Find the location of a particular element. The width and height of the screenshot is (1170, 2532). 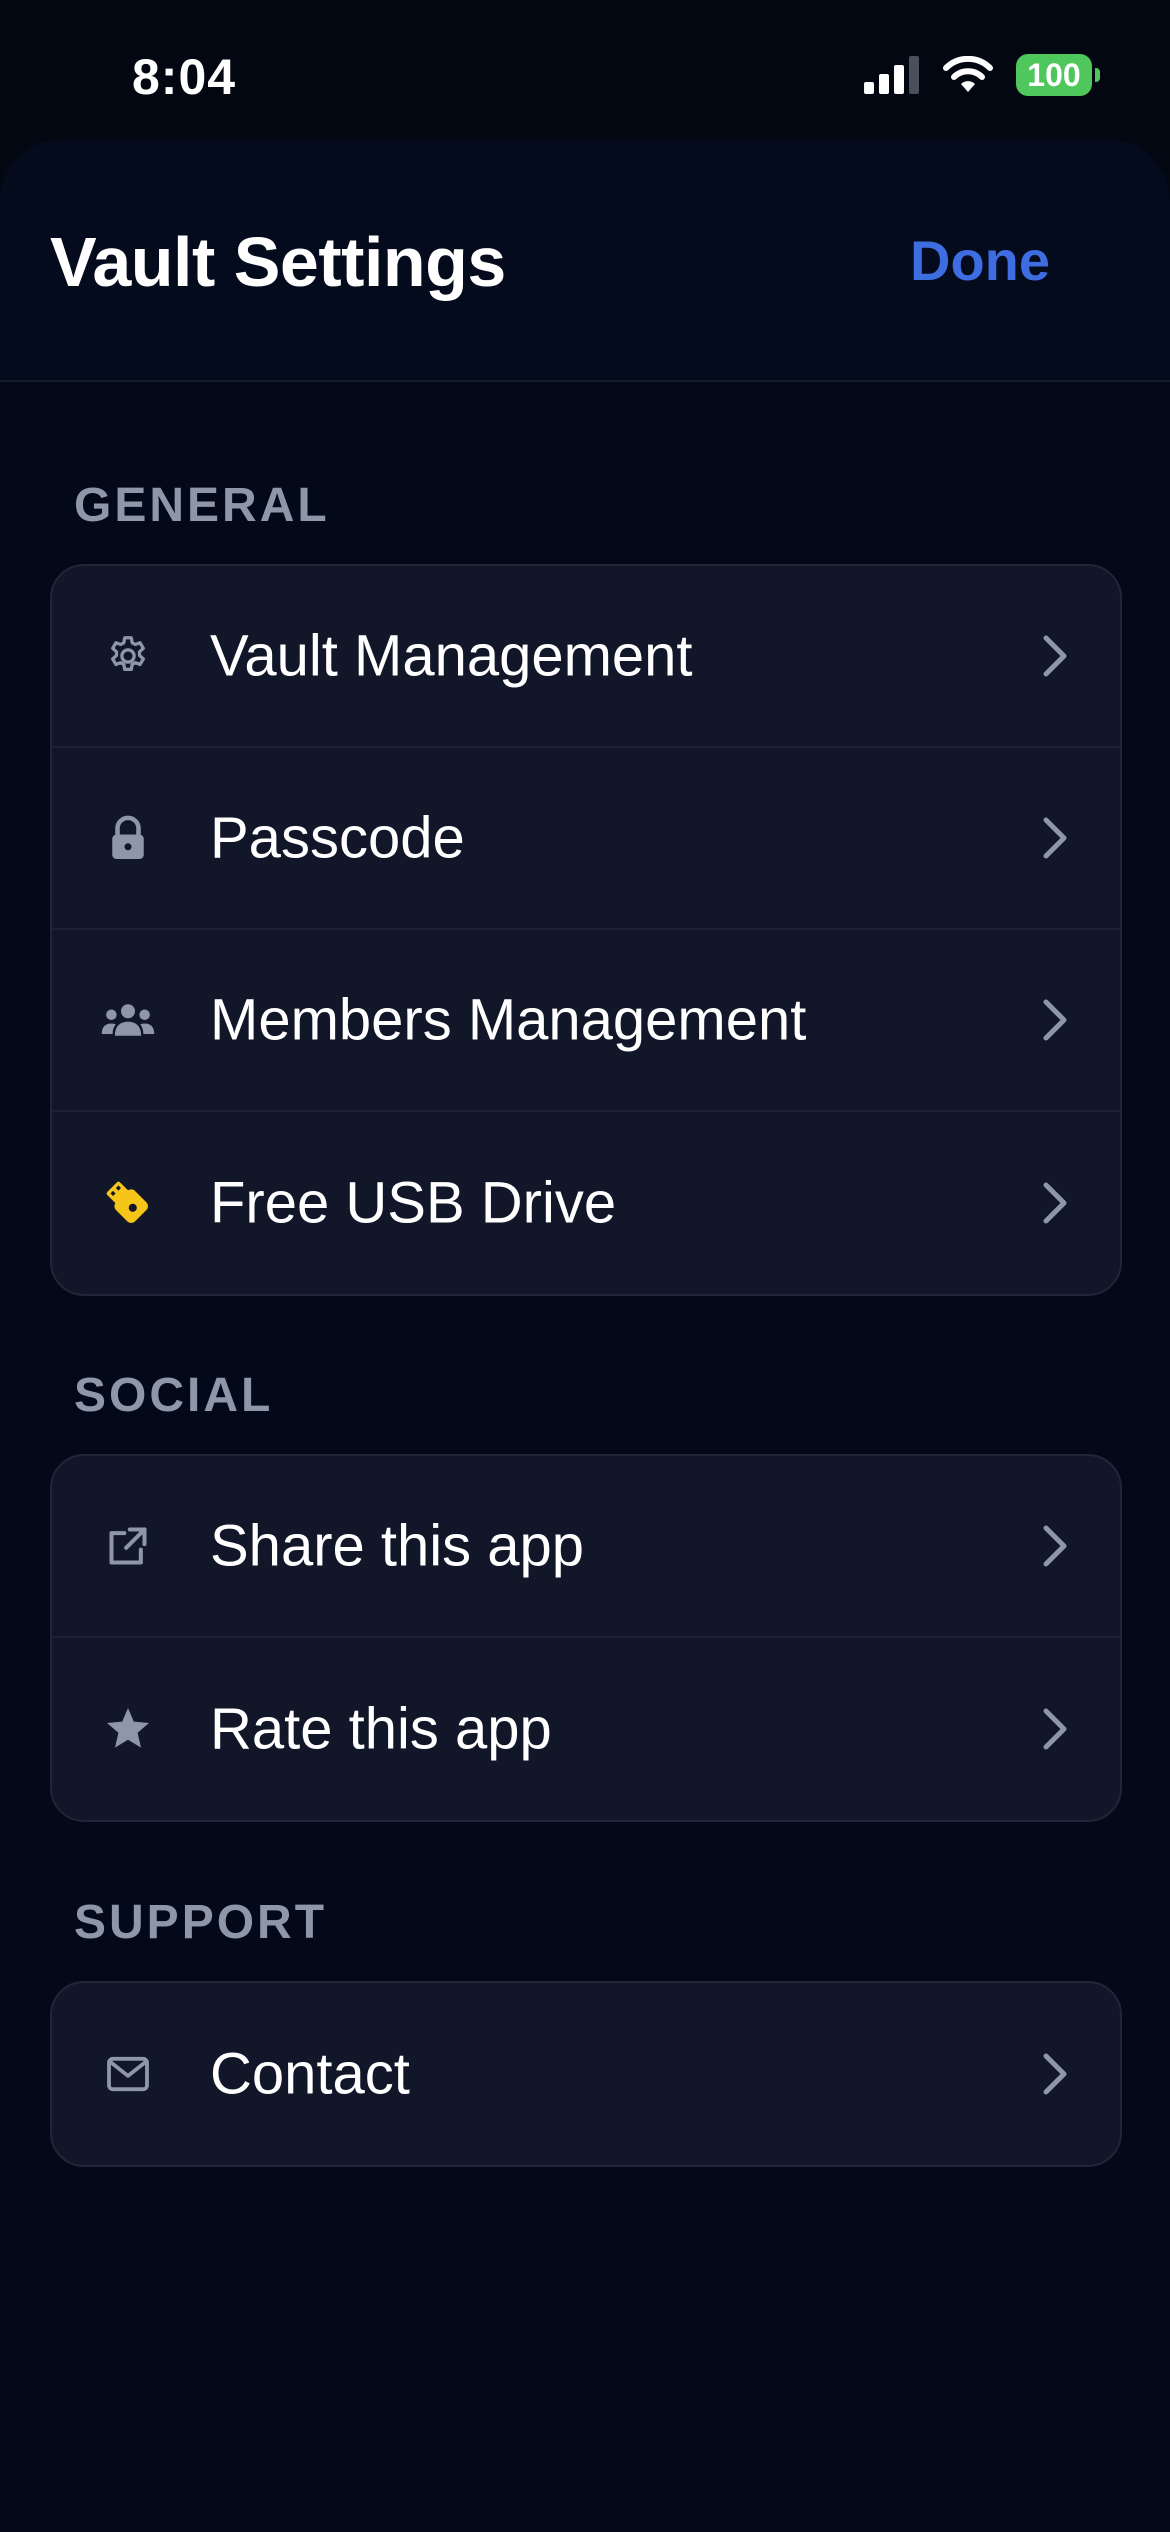

row-vault-management: Vault Management is located at coordinates (586, 657).